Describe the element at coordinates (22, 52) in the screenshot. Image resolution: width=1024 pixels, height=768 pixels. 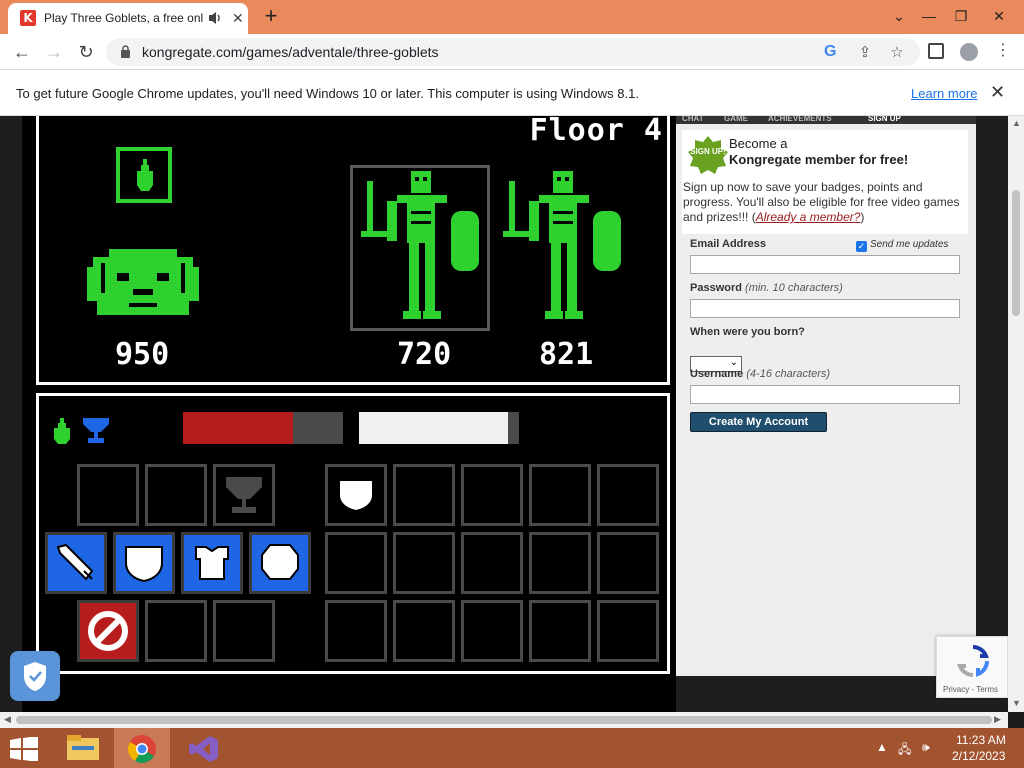
I see `back-arrow-icon: ←` at that location.